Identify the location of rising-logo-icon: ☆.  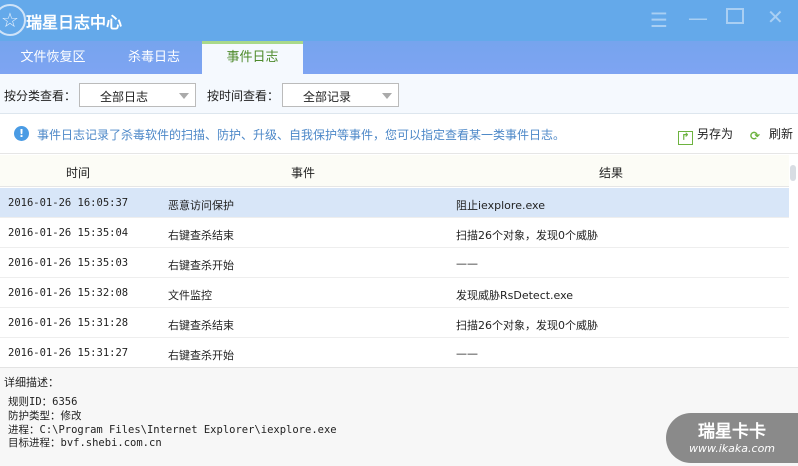
(13, 20).